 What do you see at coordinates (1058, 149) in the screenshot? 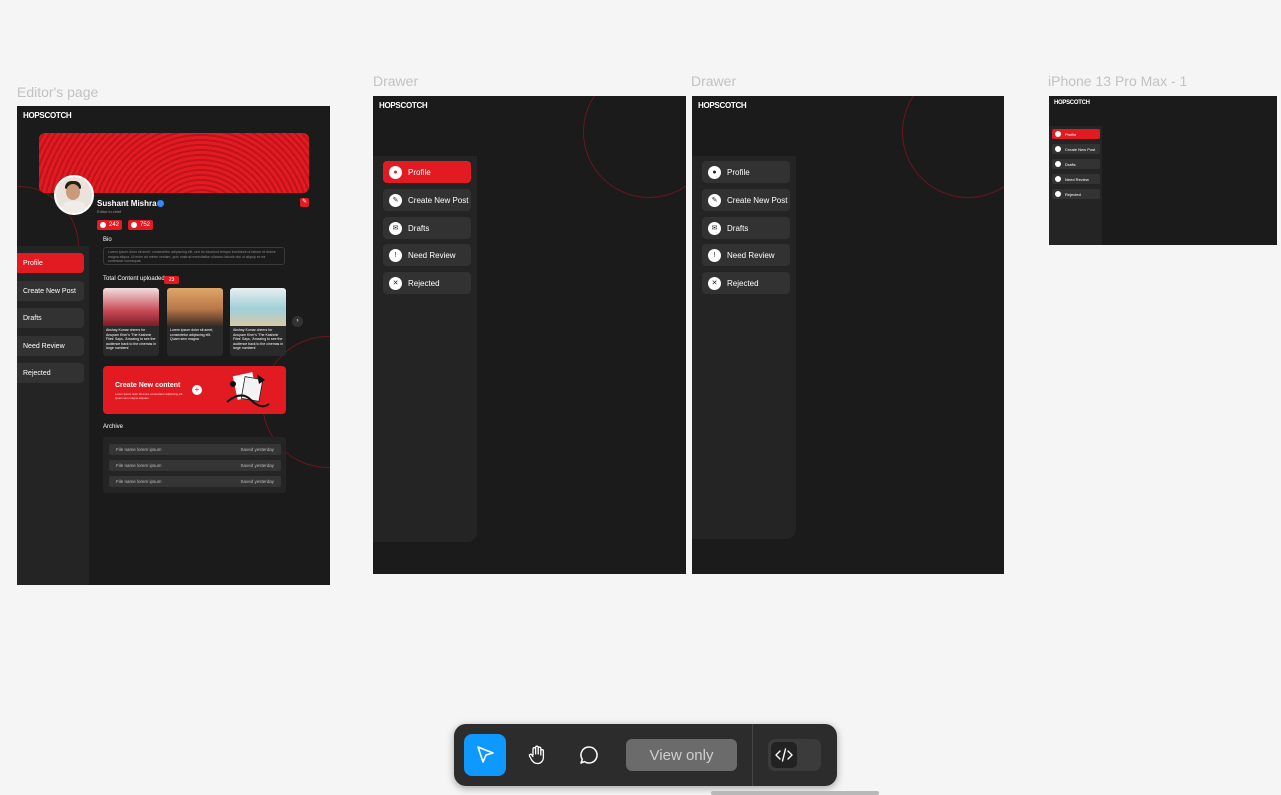
I see `pencil-icon` at bounding box center [1058, 149].